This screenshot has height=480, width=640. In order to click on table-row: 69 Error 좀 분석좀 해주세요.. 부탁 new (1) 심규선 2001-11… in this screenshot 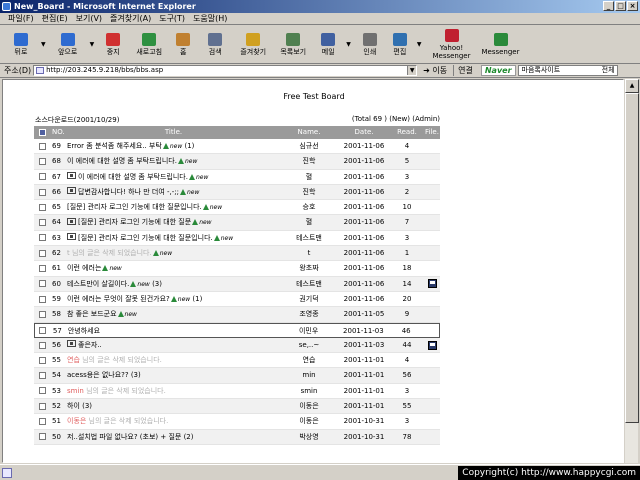, I will do `click(237, 147)`.